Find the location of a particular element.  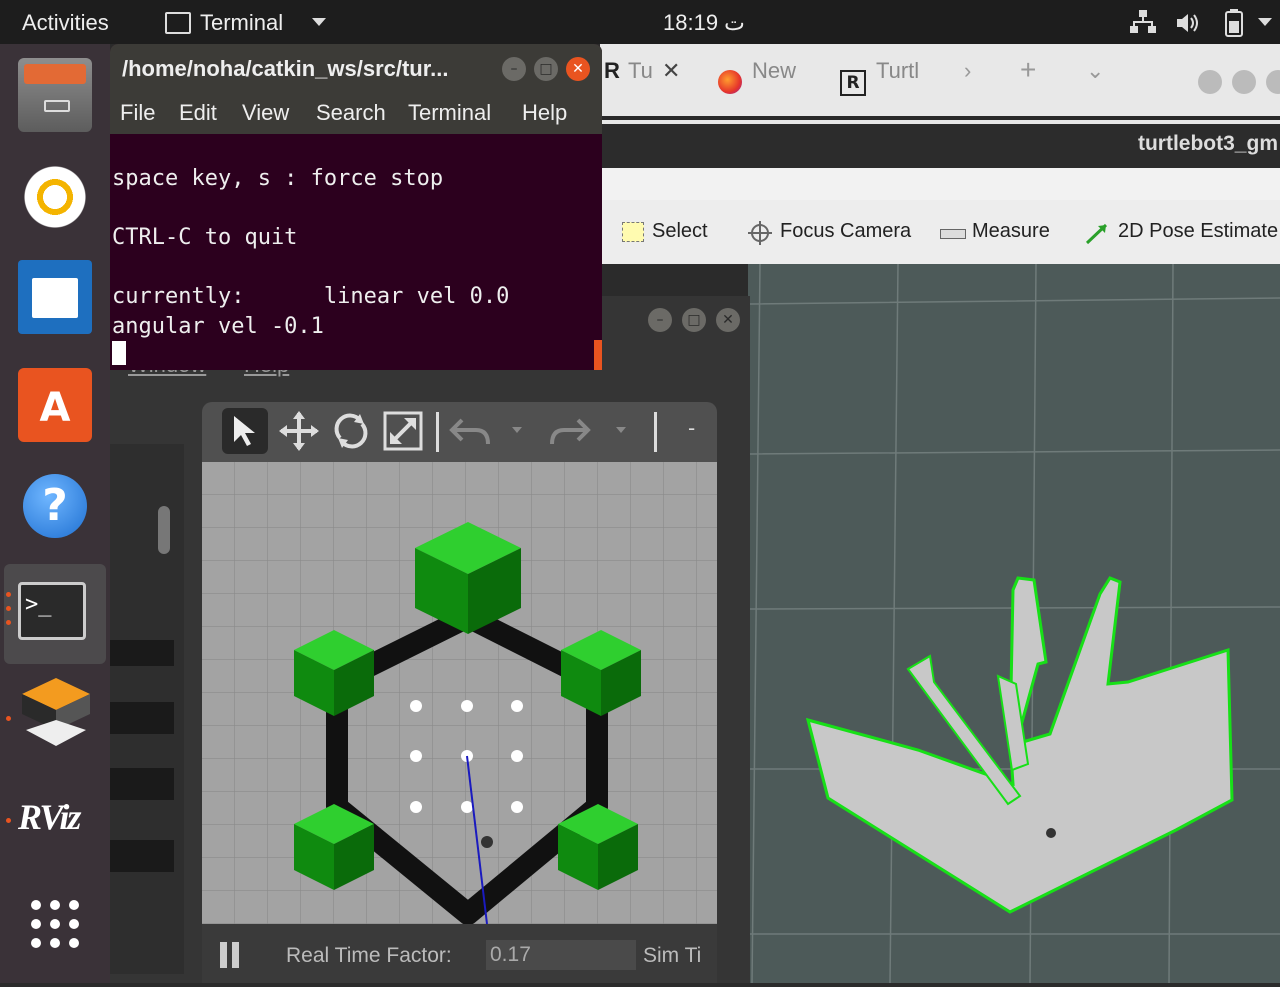

browser-maximize-icon is located at coordinates (1244, 82).